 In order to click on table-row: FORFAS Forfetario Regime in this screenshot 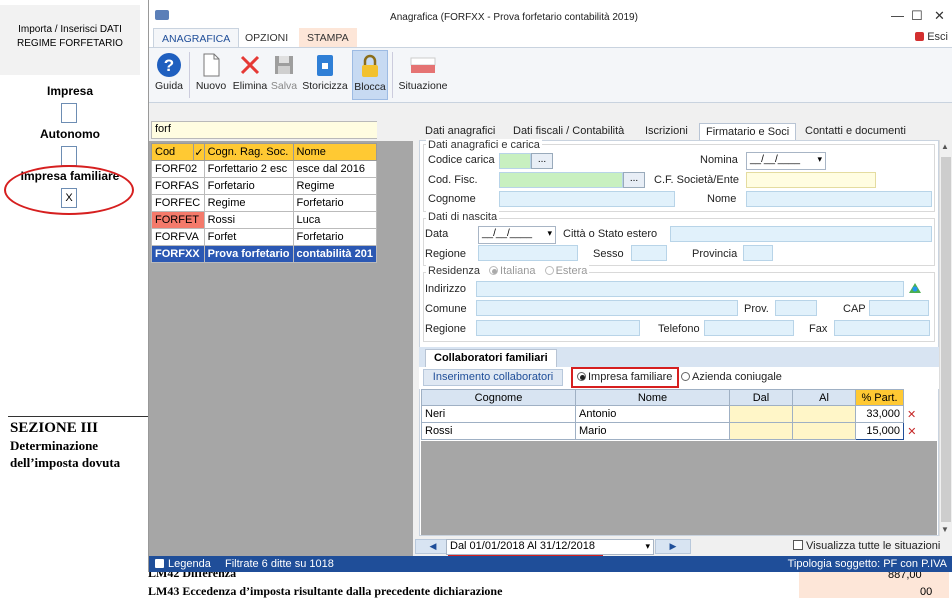, I will do `click(264, 186)`.